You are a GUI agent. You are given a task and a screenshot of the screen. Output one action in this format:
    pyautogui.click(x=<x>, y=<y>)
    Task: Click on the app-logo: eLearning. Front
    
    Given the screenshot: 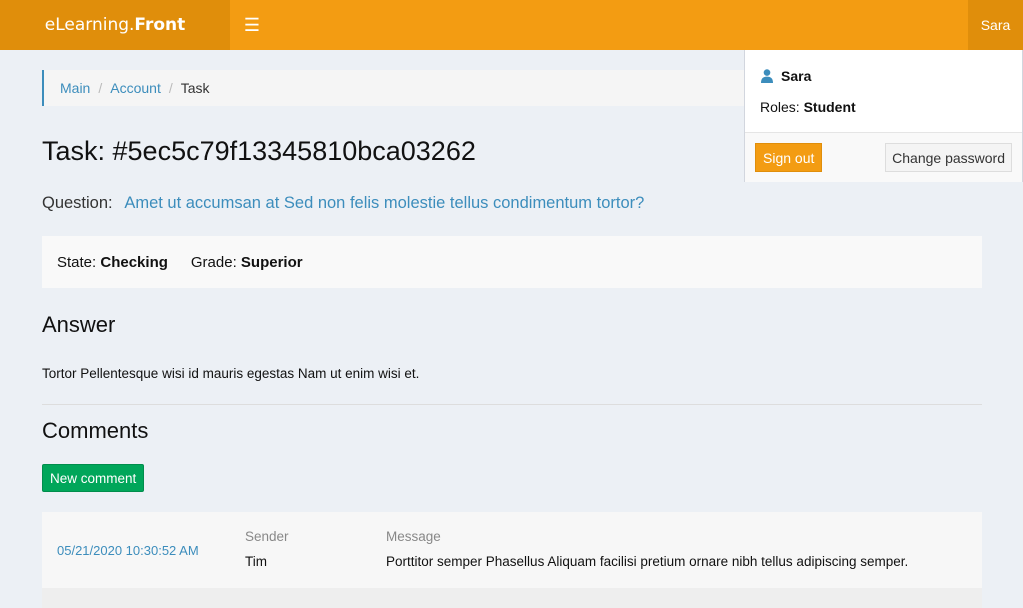 What is the action you would take?
    pyautogui.click(x=115, y=25)
    